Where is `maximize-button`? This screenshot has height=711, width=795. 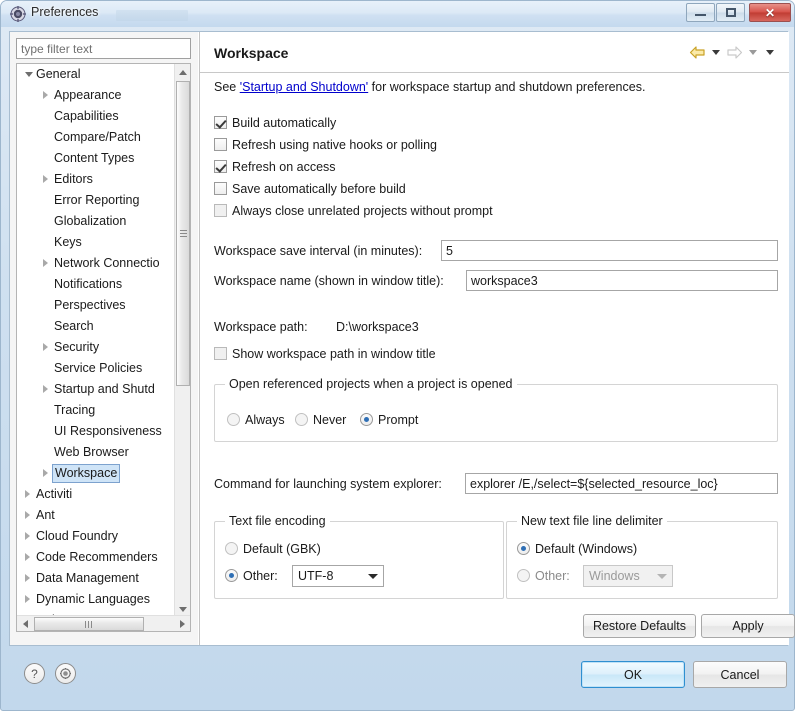 maximize-button is located at coordinates (730, 12).